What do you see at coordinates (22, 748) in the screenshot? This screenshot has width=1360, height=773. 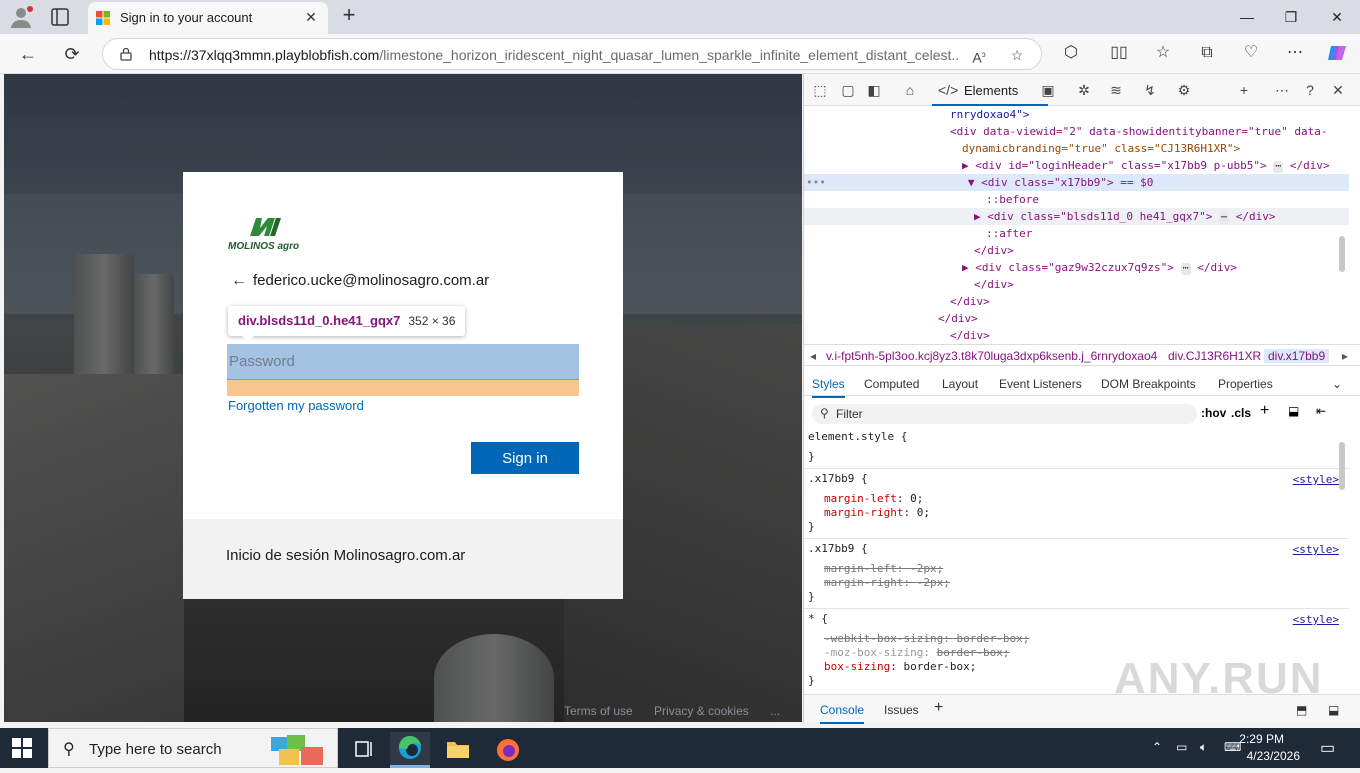 I see `windows-start-icon` at bounding box center [22, 748].